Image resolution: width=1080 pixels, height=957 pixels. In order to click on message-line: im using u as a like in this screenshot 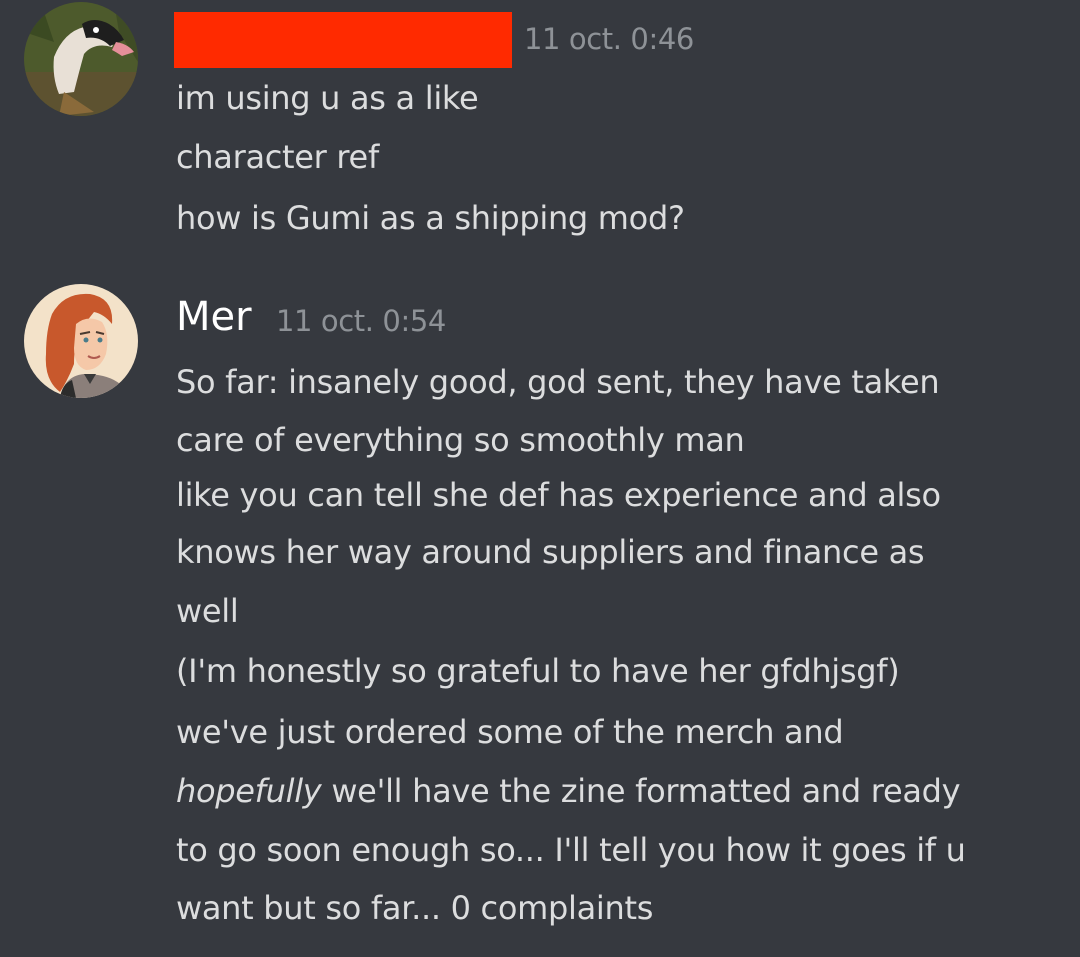, I will do `click(327, 98)`.